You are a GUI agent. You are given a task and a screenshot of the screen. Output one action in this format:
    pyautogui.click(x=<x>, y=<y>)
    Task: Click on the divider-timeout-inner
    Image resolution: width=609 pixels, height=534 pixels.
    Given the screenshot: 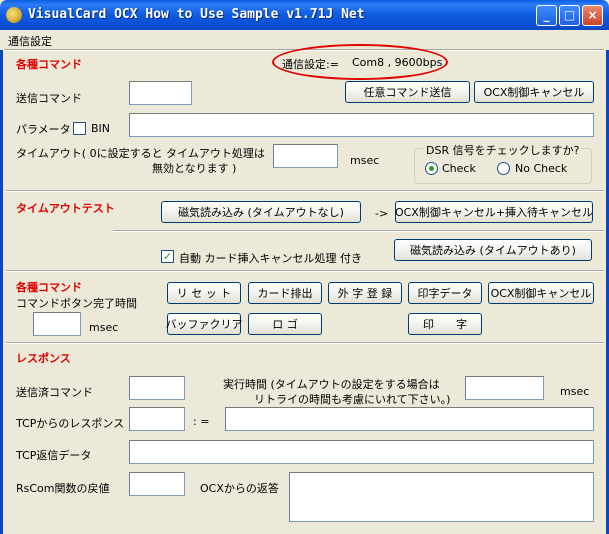 What is the action you would take?
    pyautogui.click(x=358, y=231)
    